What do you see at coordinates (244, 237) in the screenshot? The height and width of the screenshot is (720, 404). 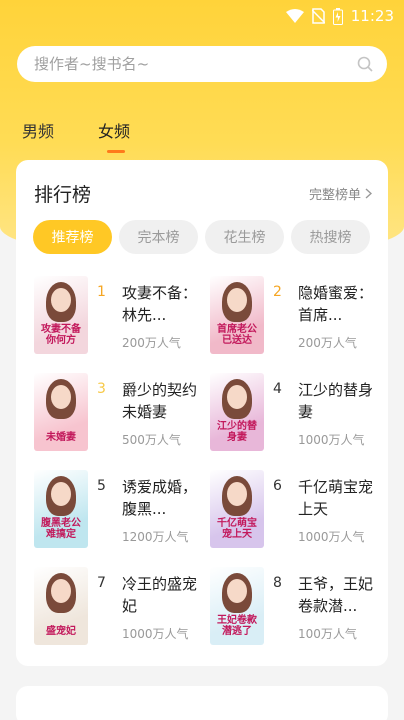 I see `pill-peanut: 花生榜` at bounding box center [244, 237].